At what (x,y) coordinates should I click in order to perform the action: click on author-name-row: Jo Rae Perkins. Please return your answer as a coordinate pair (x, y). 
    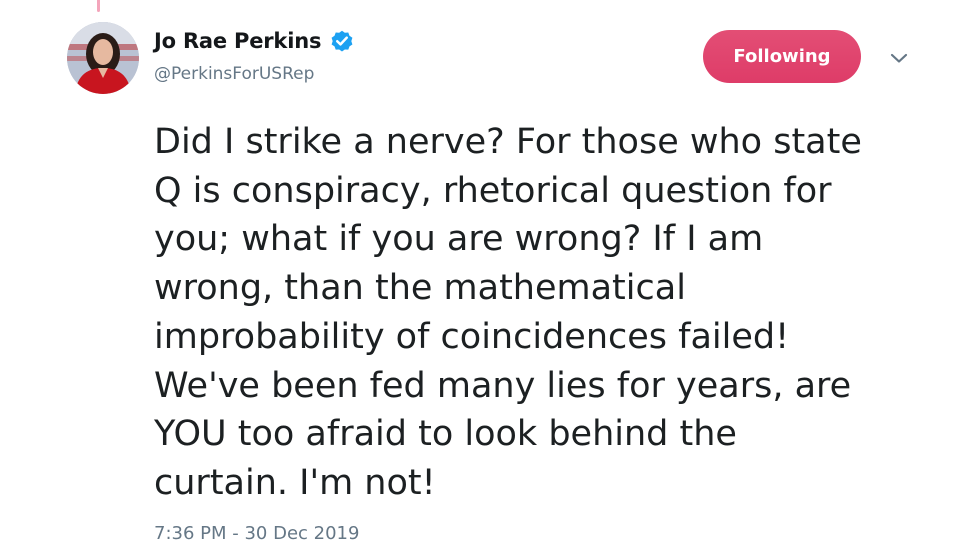
    Looking at the image, I should click on (254, 41).